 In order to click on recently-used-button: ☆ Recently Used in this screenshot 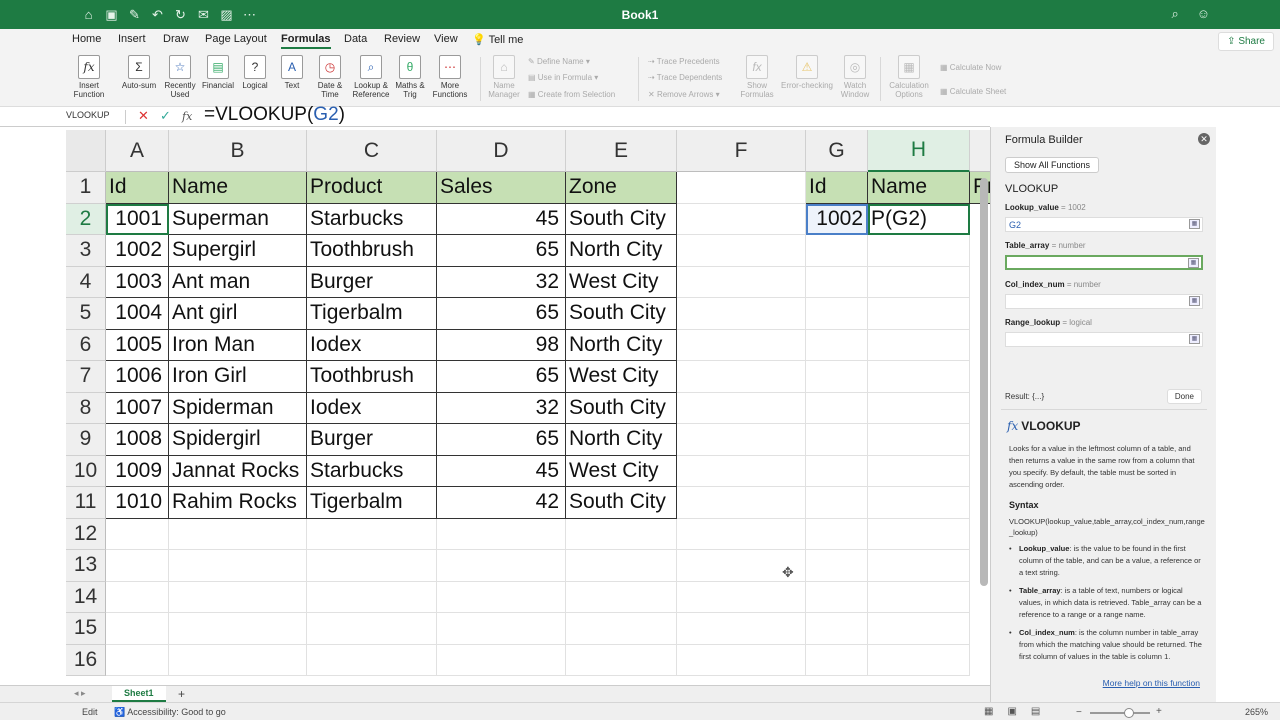, I will do `click(180, 77)`.